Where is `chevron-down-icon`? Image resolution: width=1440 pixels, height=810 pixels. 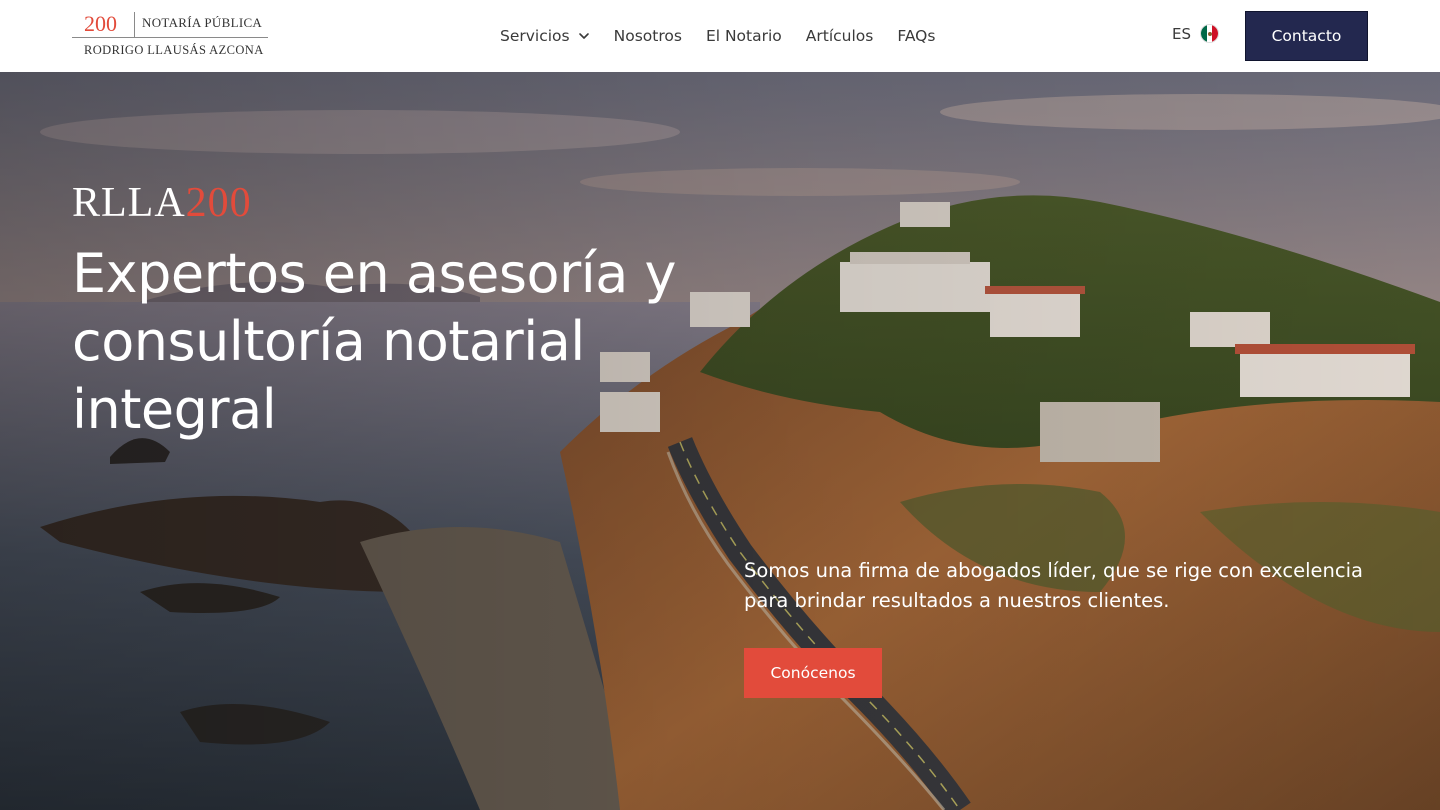 chevron-down-icon is located at coordinates (583, 36).